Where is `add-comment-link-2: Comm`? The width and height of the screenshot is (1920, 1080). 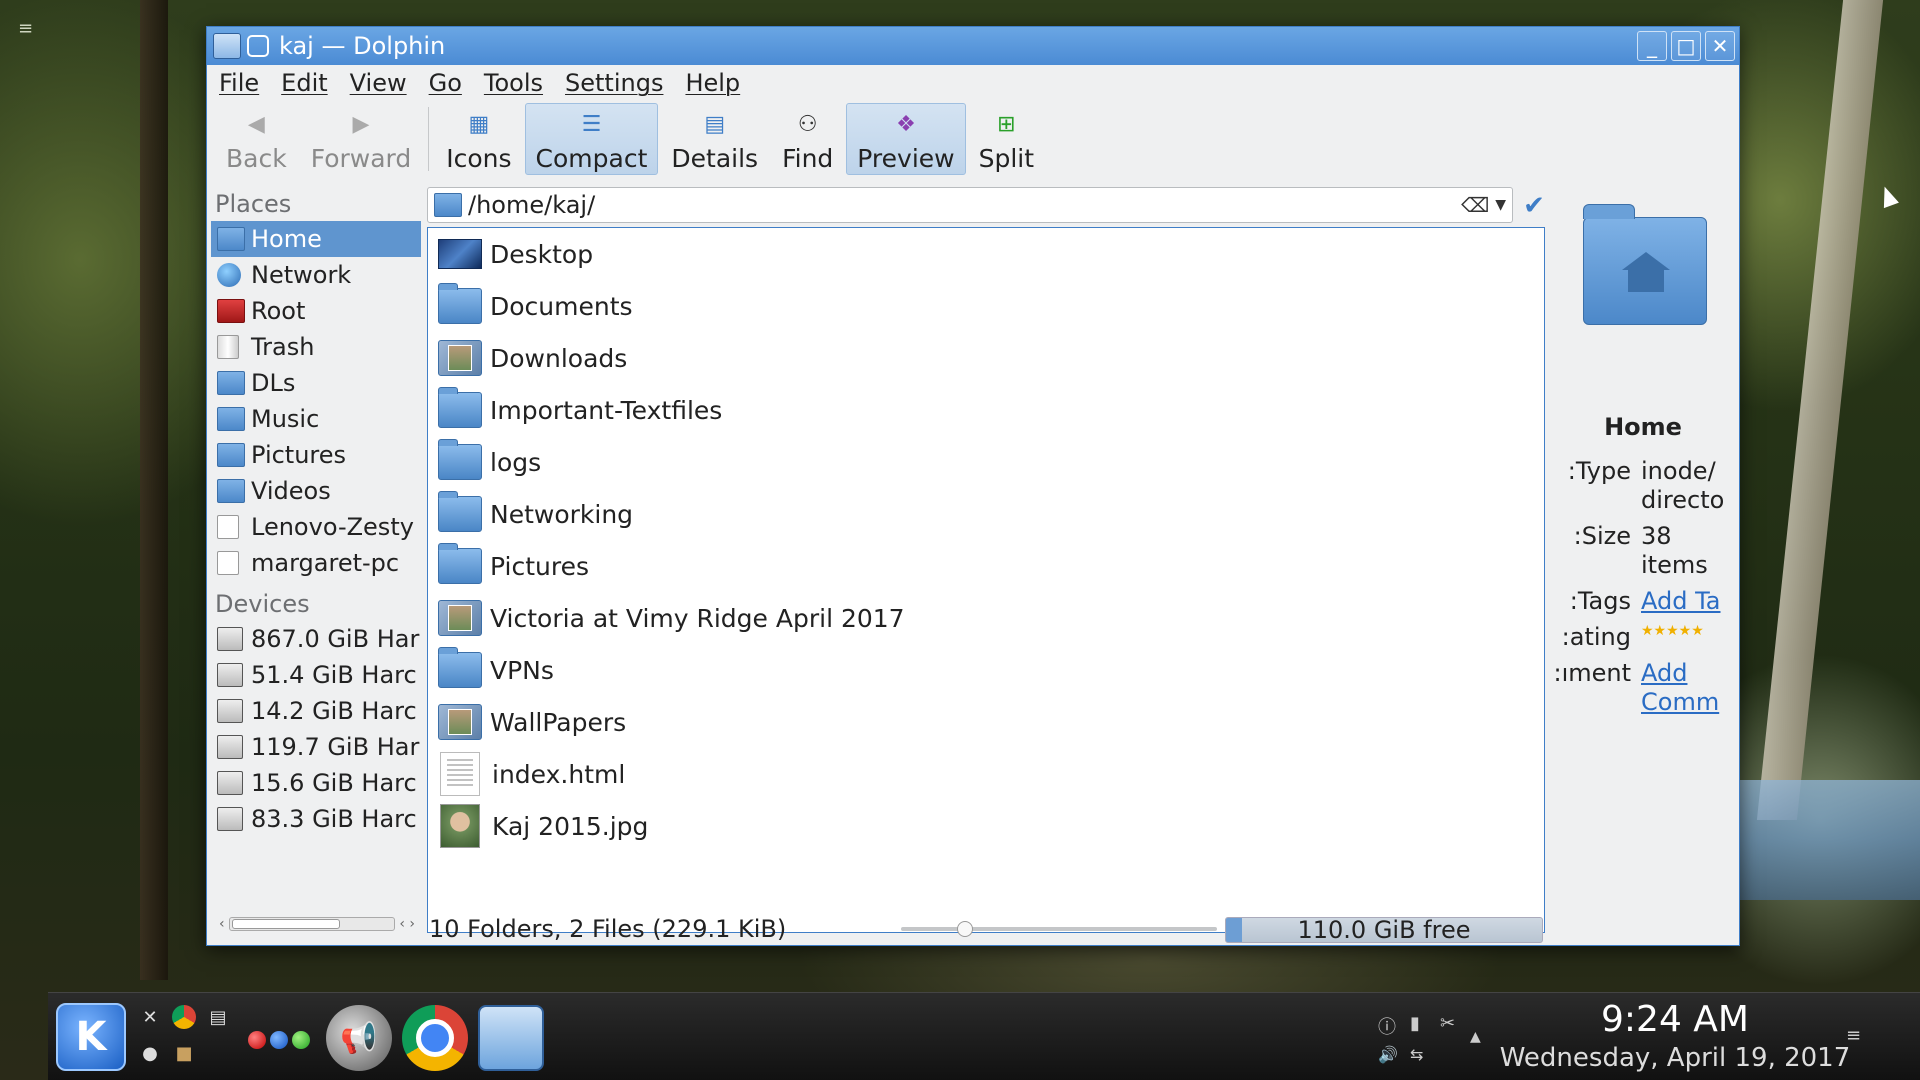
add-comment-link-2: Comm is located at coordinates (1687, 702).